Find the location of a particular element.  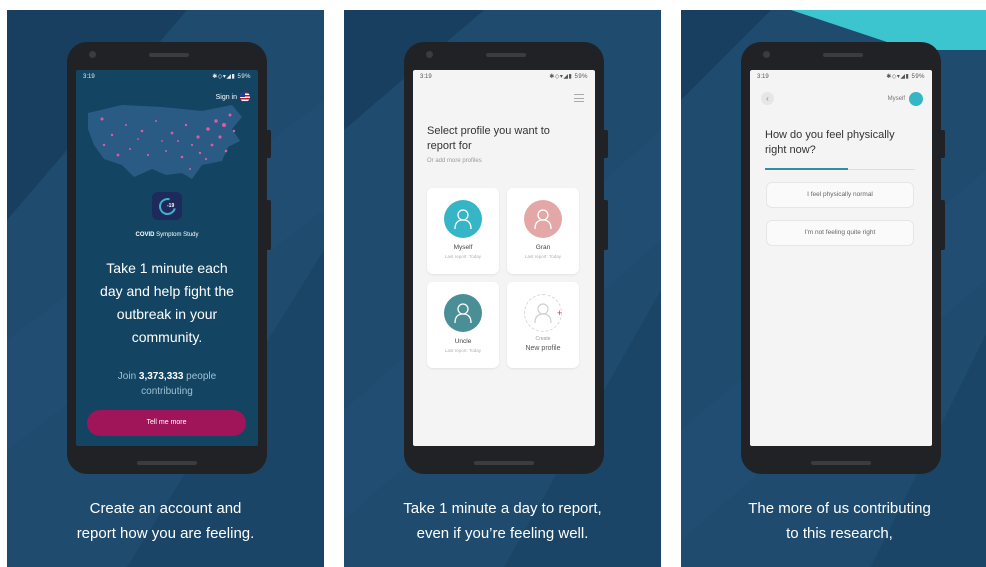

option-not-feeling-right-button: I'm not feeling quite right is located at coordinates (840, 233).